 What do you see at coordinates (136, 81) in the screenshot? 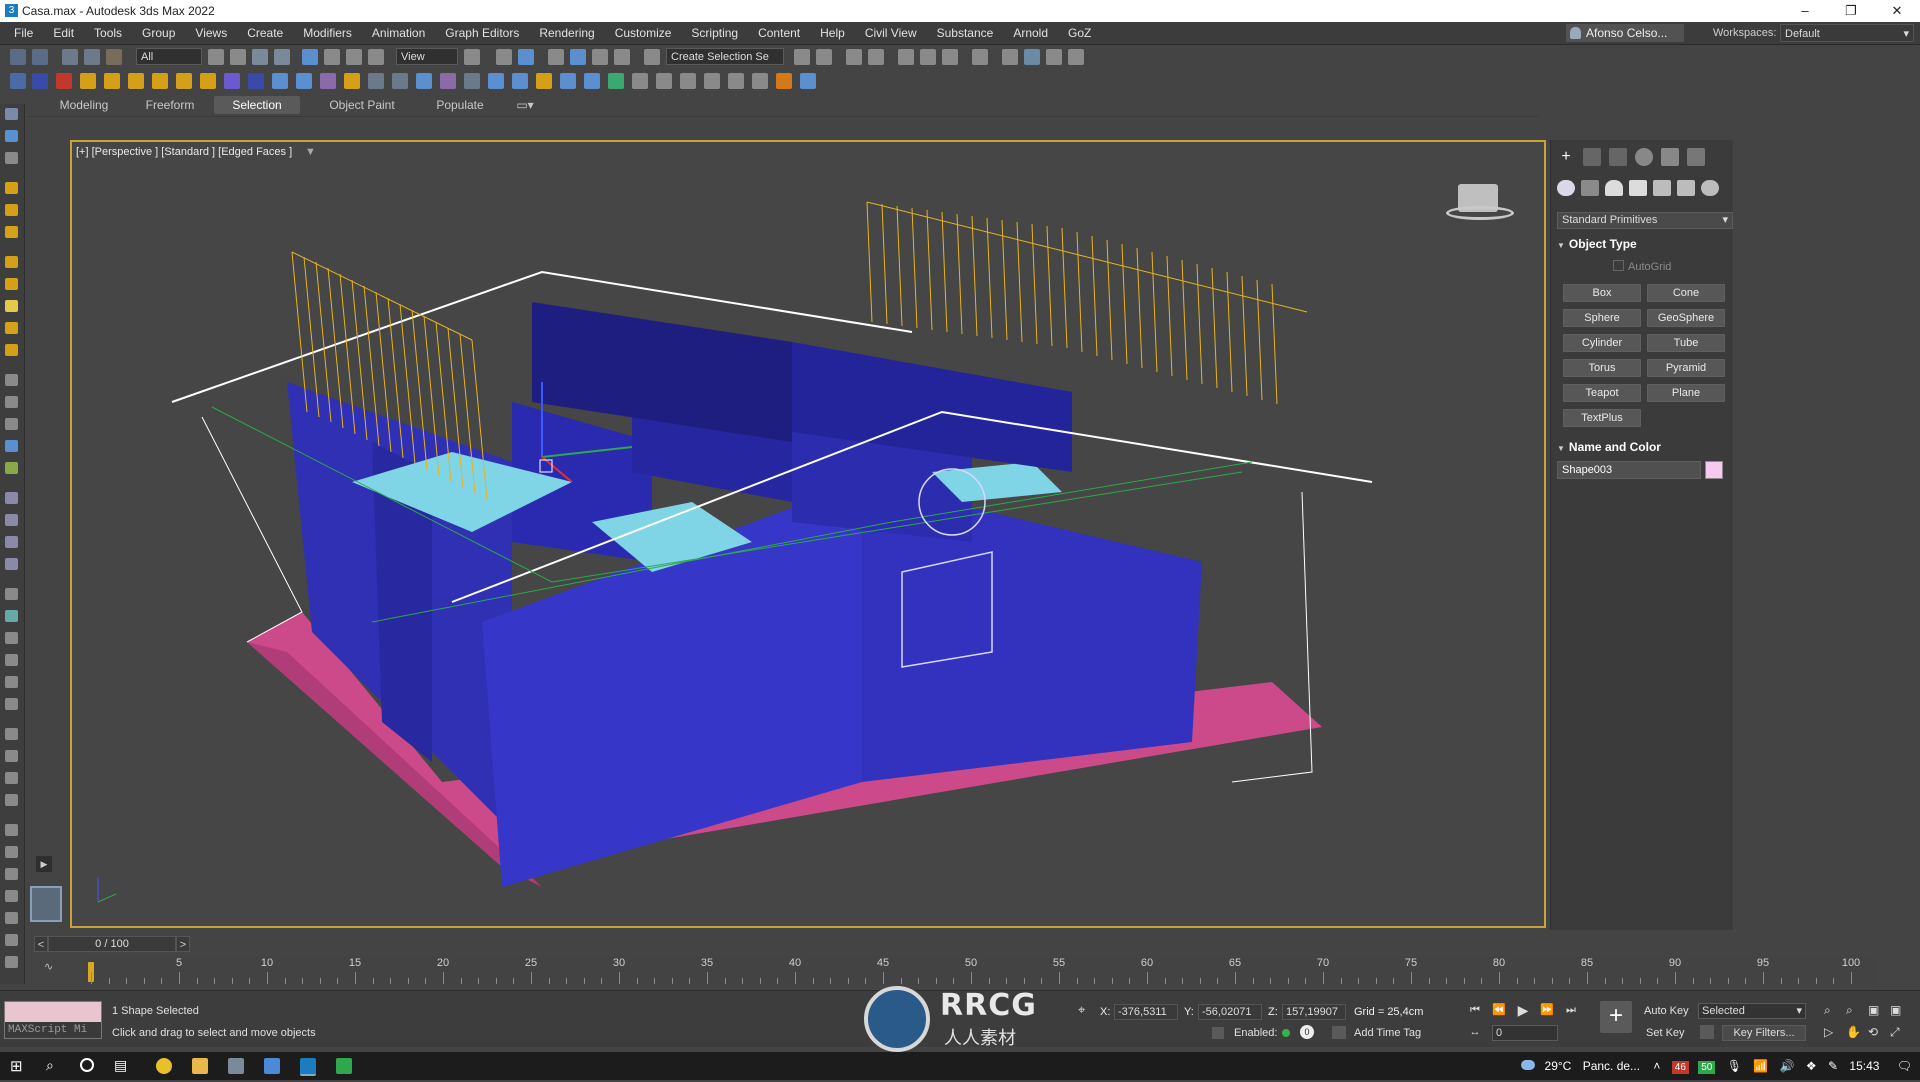
I see `yellow-tool-2-icon` at bounding box center [136, 81].